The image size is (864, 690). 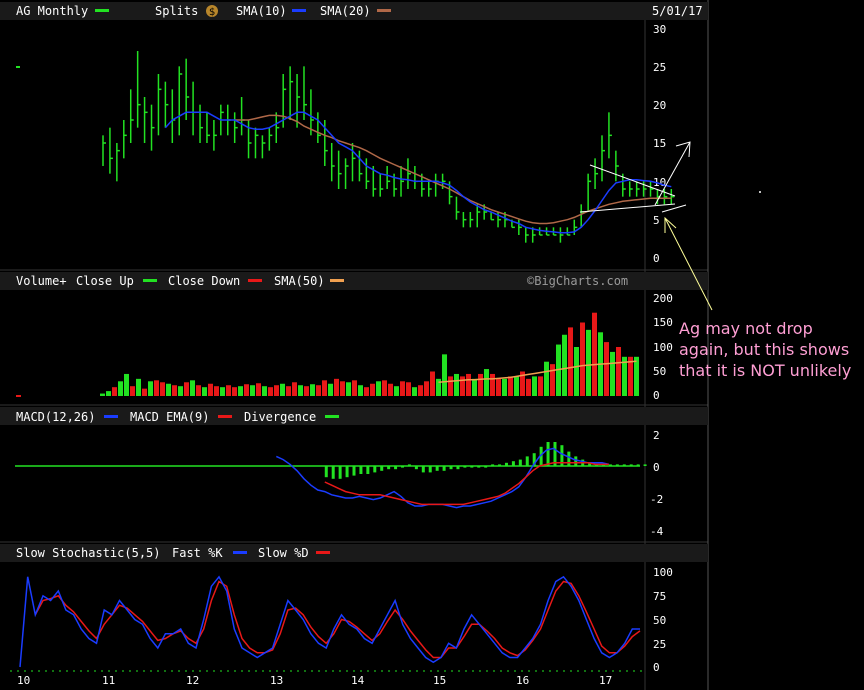 What do you see at coordinates (18, 396) in the screenshot?
I see `volume-left-marker` at bounding box center [18, 396].